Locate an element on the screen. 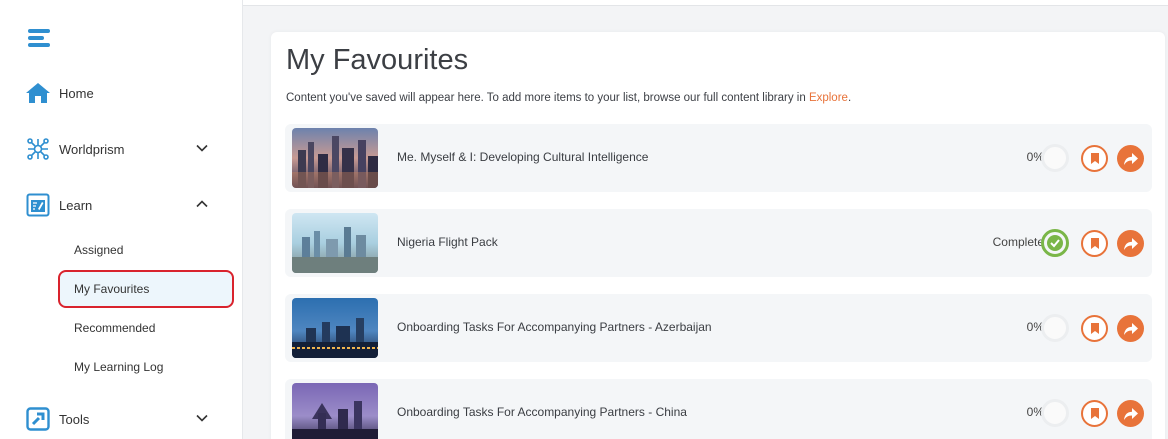 This screenshot has width=1168, height=439. sidebar-subitem-my-favourites: My Favourites is located at coordinates (146, 289).